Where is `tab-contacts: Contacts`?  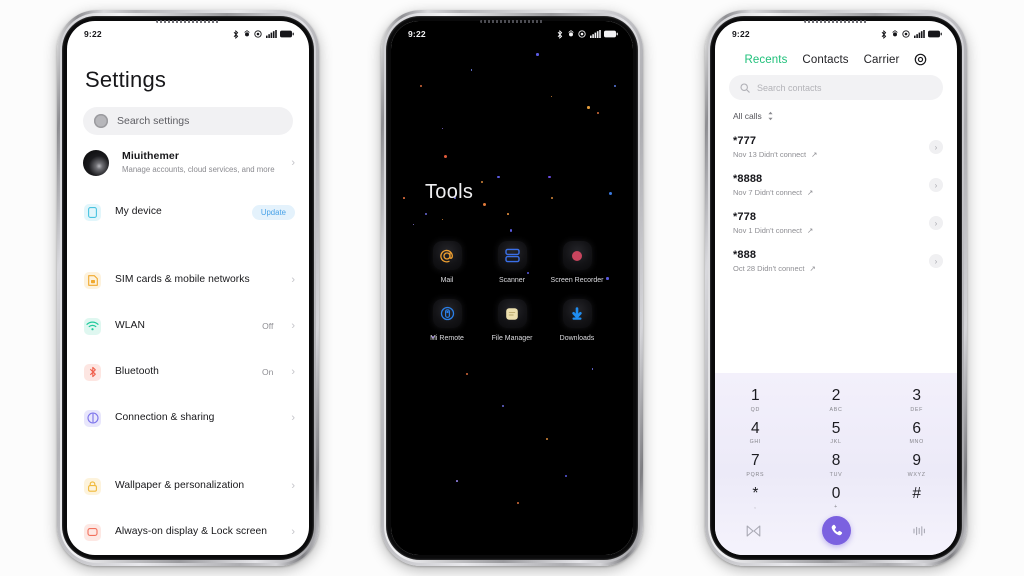 tab-contacts: Contacts is located at coordinates (825, 60).